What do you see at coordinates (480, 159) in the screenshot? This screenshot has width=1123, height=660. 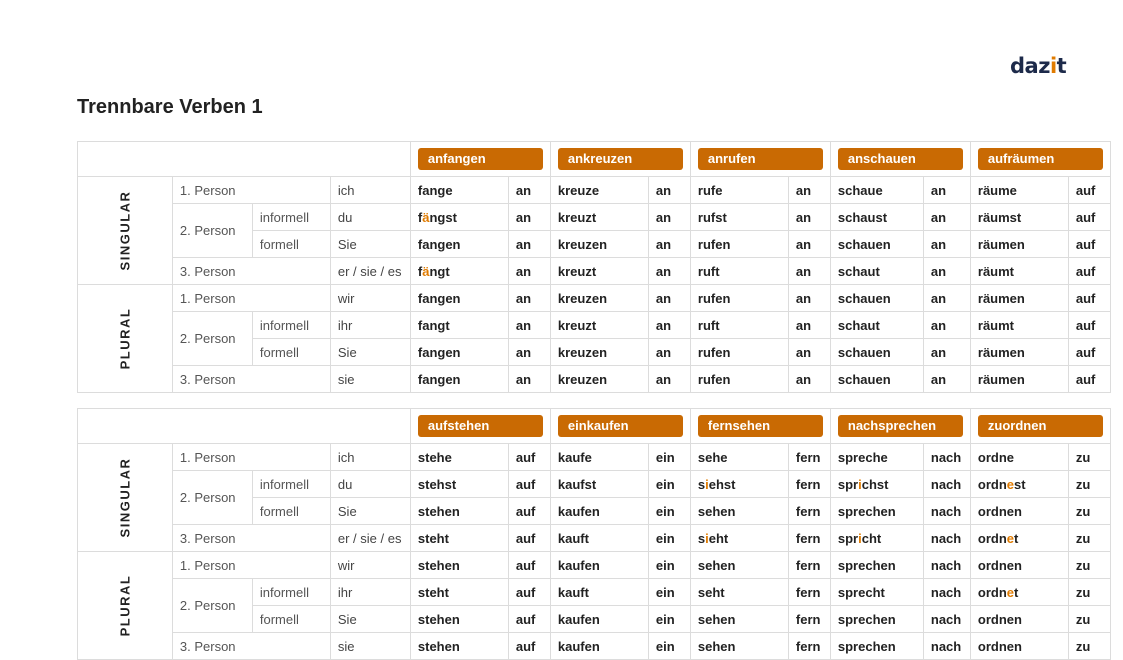 I see `verb-infinitive-badge: anfangen` at bounding box center [480, 159].